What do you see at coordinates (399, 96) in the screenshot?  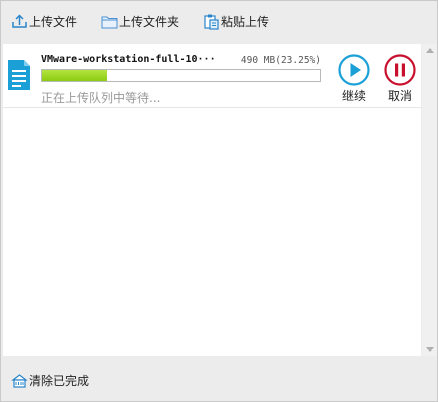 I see `cancel-label: 取消` at bounding box center [399, 96].